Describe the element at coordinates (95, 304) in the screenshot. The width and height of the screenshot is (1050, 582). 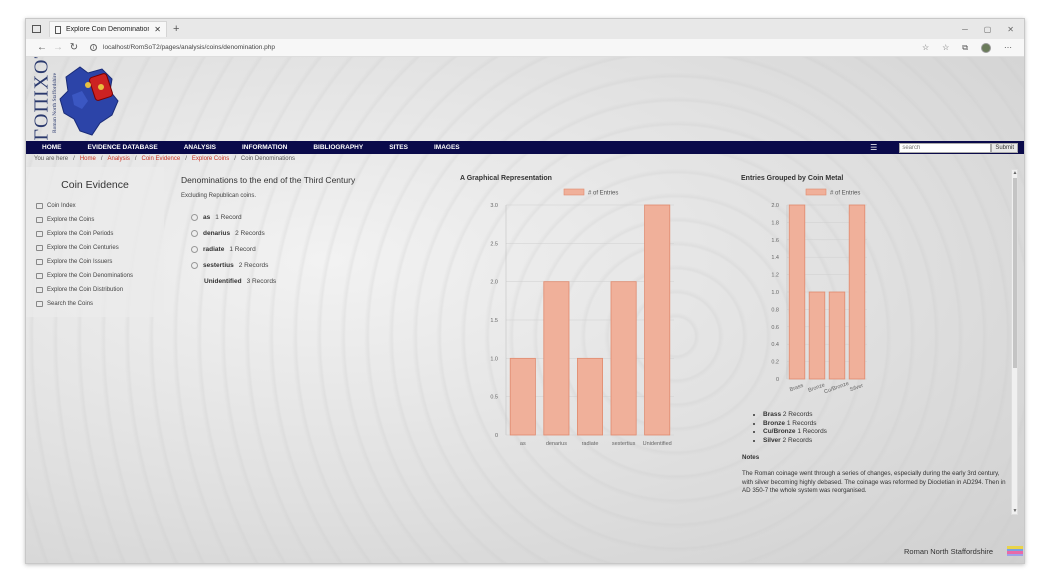
I see `sidebar-item-search-coins: Search the Coins` at that location.